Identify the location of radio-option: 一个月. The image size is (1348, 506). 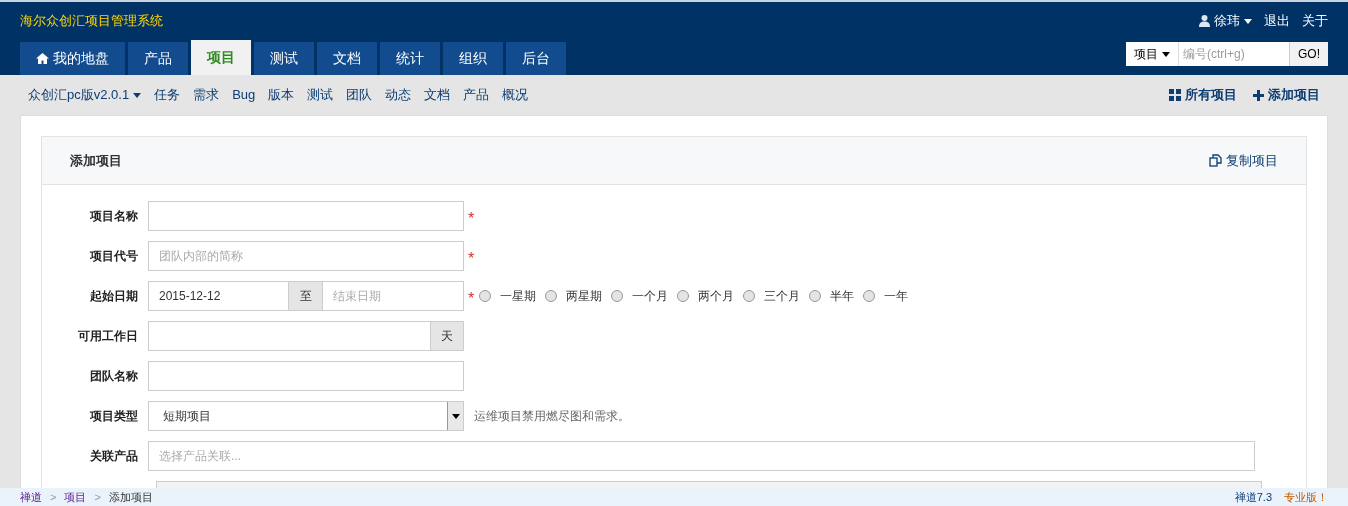
(640, 296).